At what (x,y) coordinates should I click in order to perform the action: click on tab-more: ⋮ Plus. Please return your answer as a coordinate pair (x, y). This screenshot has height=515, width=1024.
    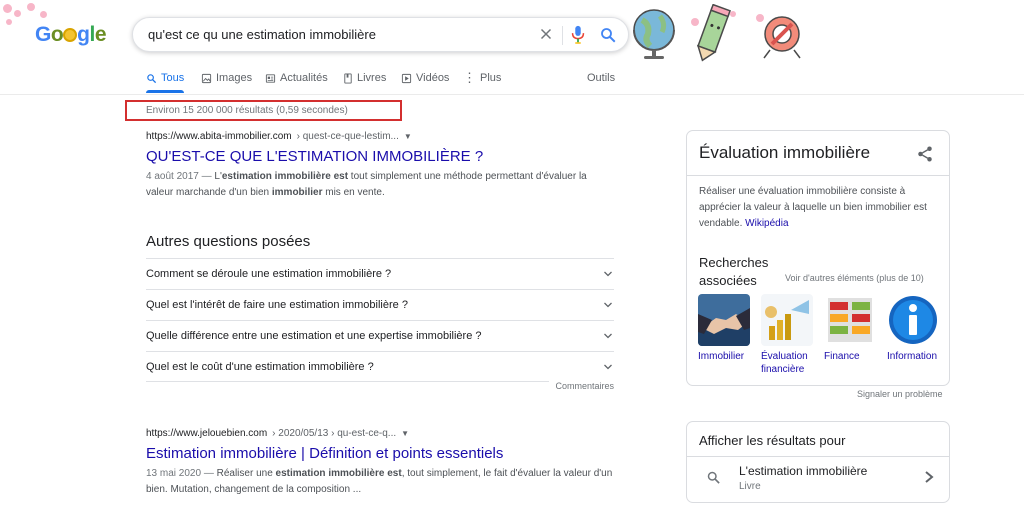
    Looking at the image, I should click on (482, 77).